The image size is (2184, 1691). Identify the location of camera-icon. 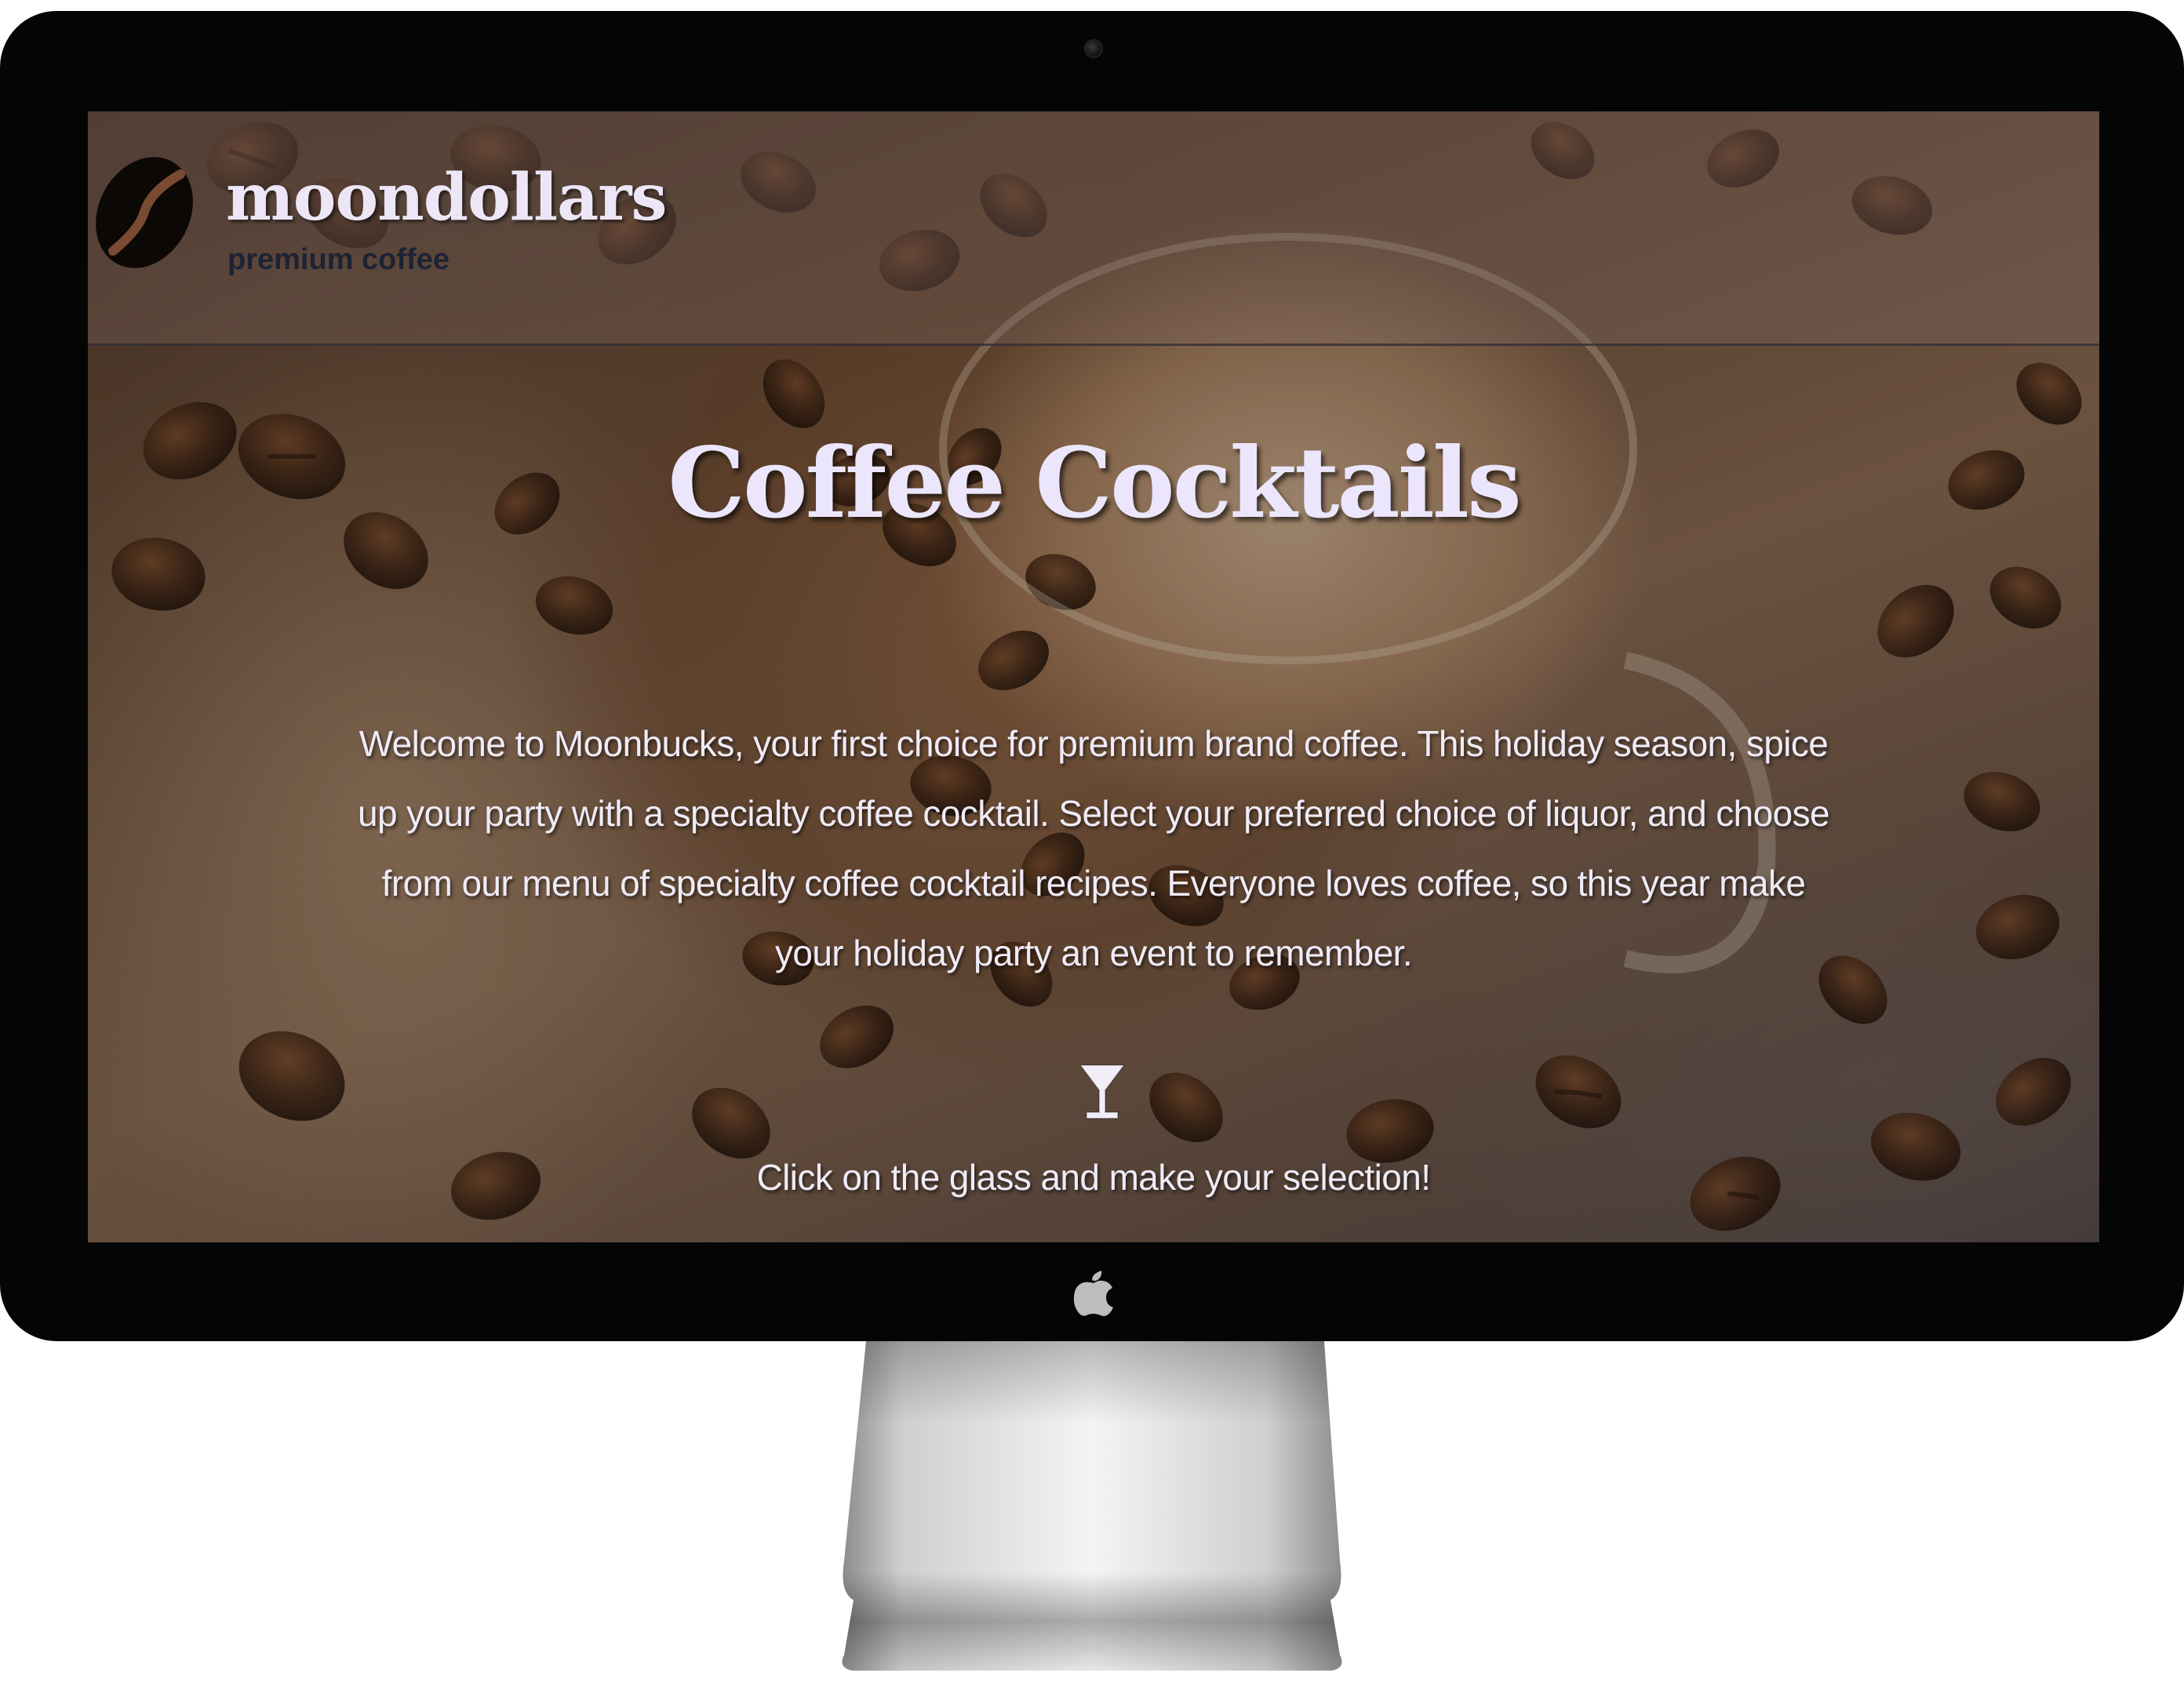
(1093, 48).